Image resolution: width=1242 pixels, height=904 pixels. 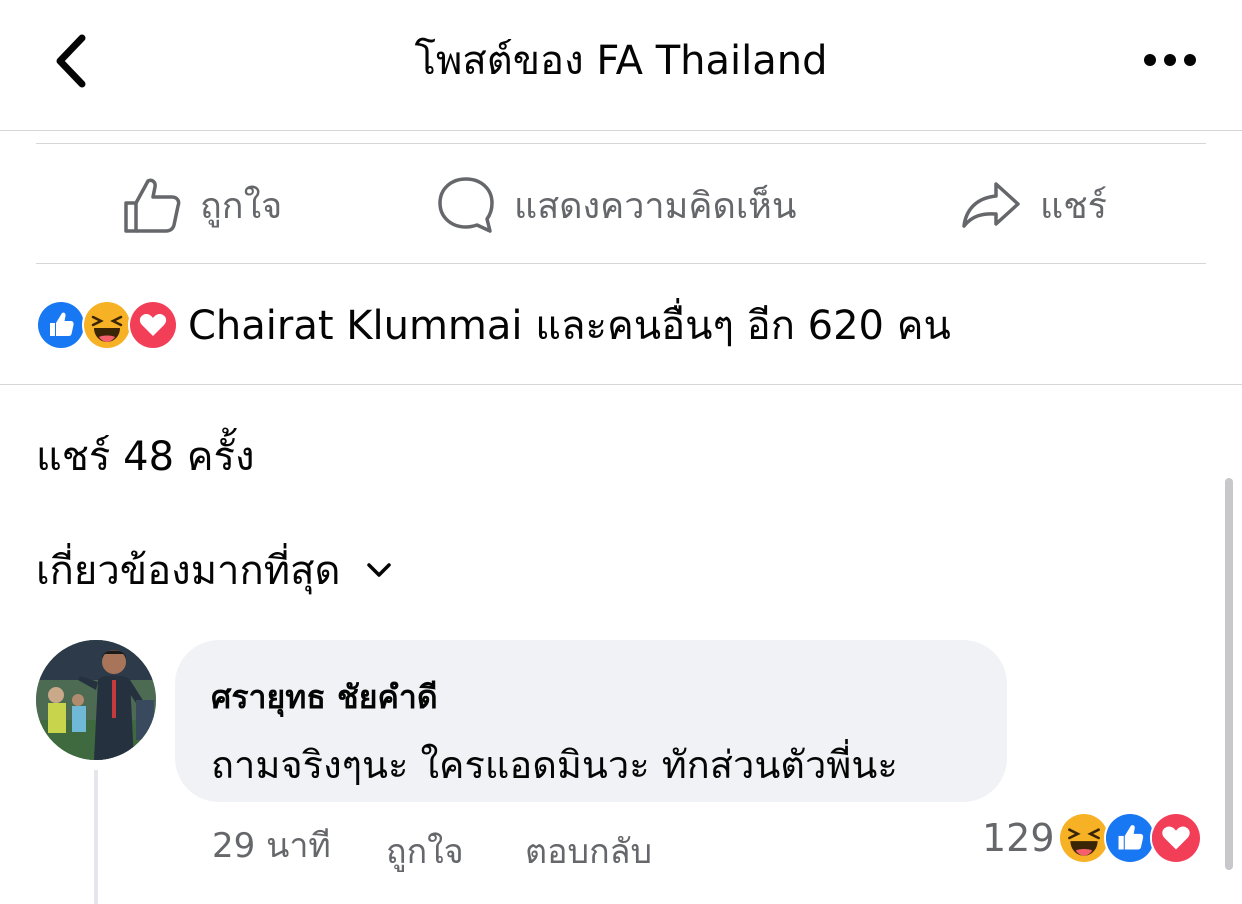 I want to click on reactions-summary: Chairat Klummai และคนอื่นๆ อีก 620 คน, so click(x=493, y=325).